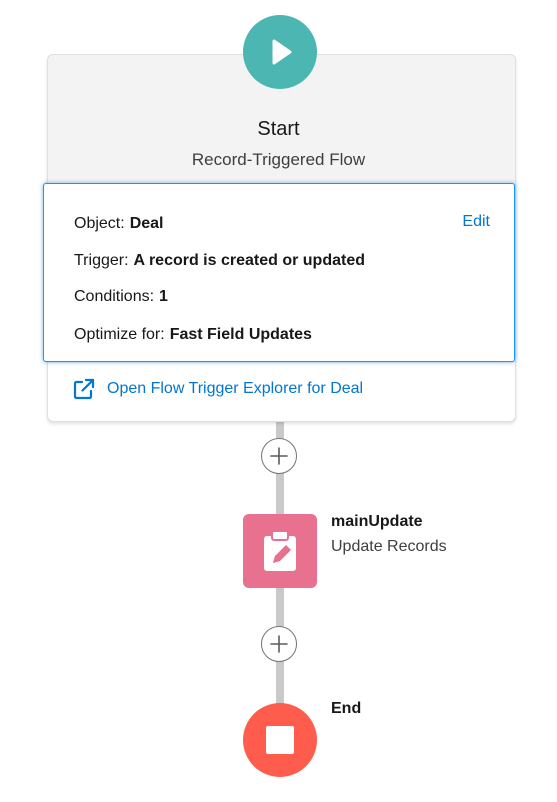  I want to click on clipboard-edit-icon, so click(280, 551).